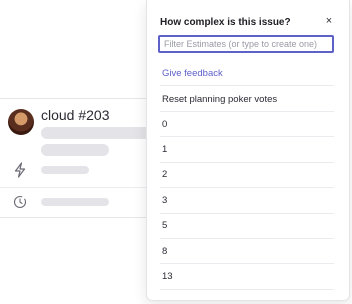 The image size is (352, 304). I want to click on reset-votes-option: Reset planning poker votes, so click(219, 99).